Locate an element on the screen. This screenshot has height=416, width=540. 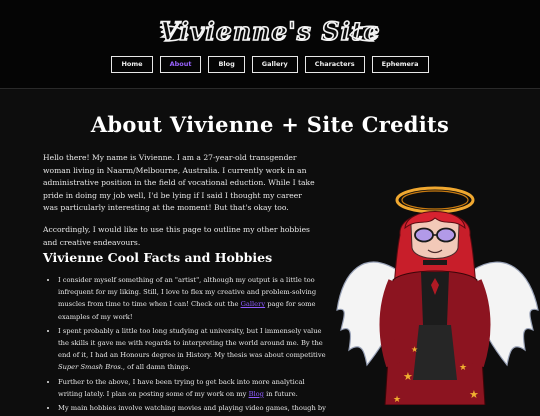
fact-text: , of all damn things. is located at coordinates (156, 367).